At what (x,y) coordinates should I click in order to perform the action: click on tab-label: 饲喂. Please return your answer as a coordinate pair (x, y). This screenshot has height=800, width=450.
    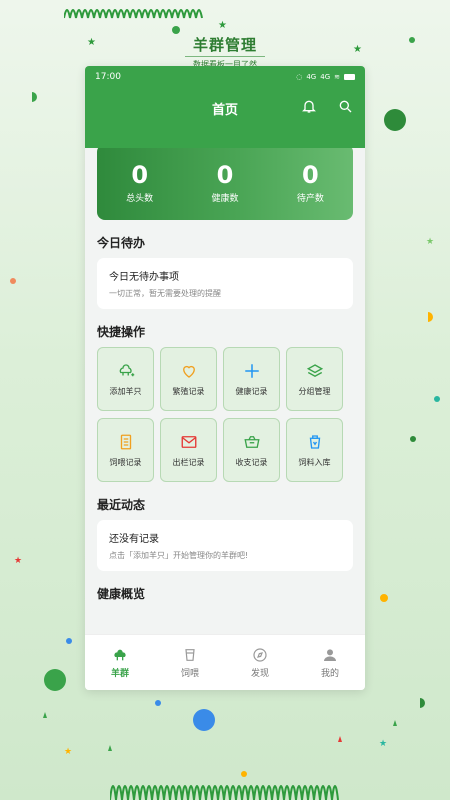
    Looking at the image, I should click on (189, 673).